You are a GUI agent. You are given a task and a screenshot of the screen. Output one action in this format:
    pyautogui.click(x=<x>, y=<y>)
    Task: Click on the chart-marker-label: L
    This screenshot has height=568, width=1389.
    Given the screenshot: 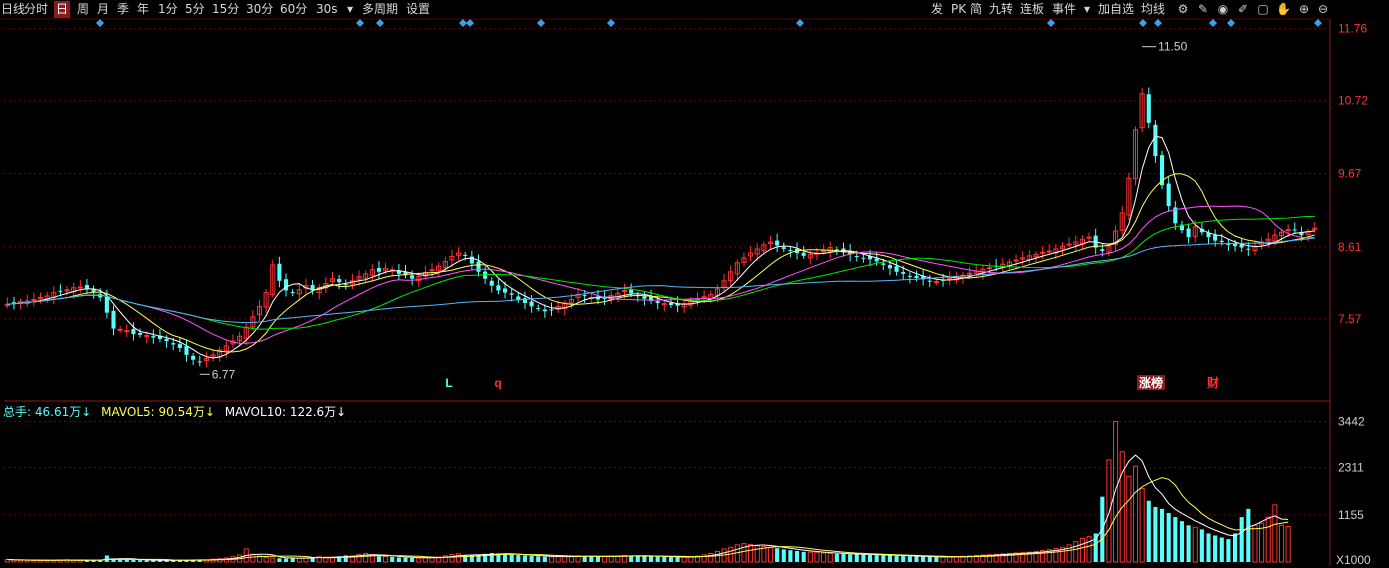 What is the action you would take?
    pyautogui.click(x=448, y=383)
    